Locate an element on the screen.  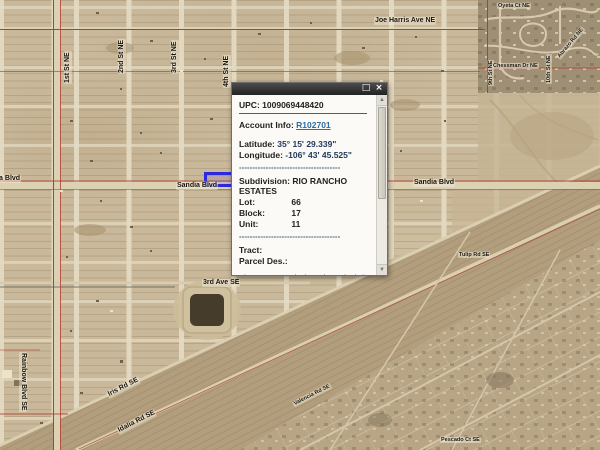
maximize-icon: □ is located at coordinates (366, 89).